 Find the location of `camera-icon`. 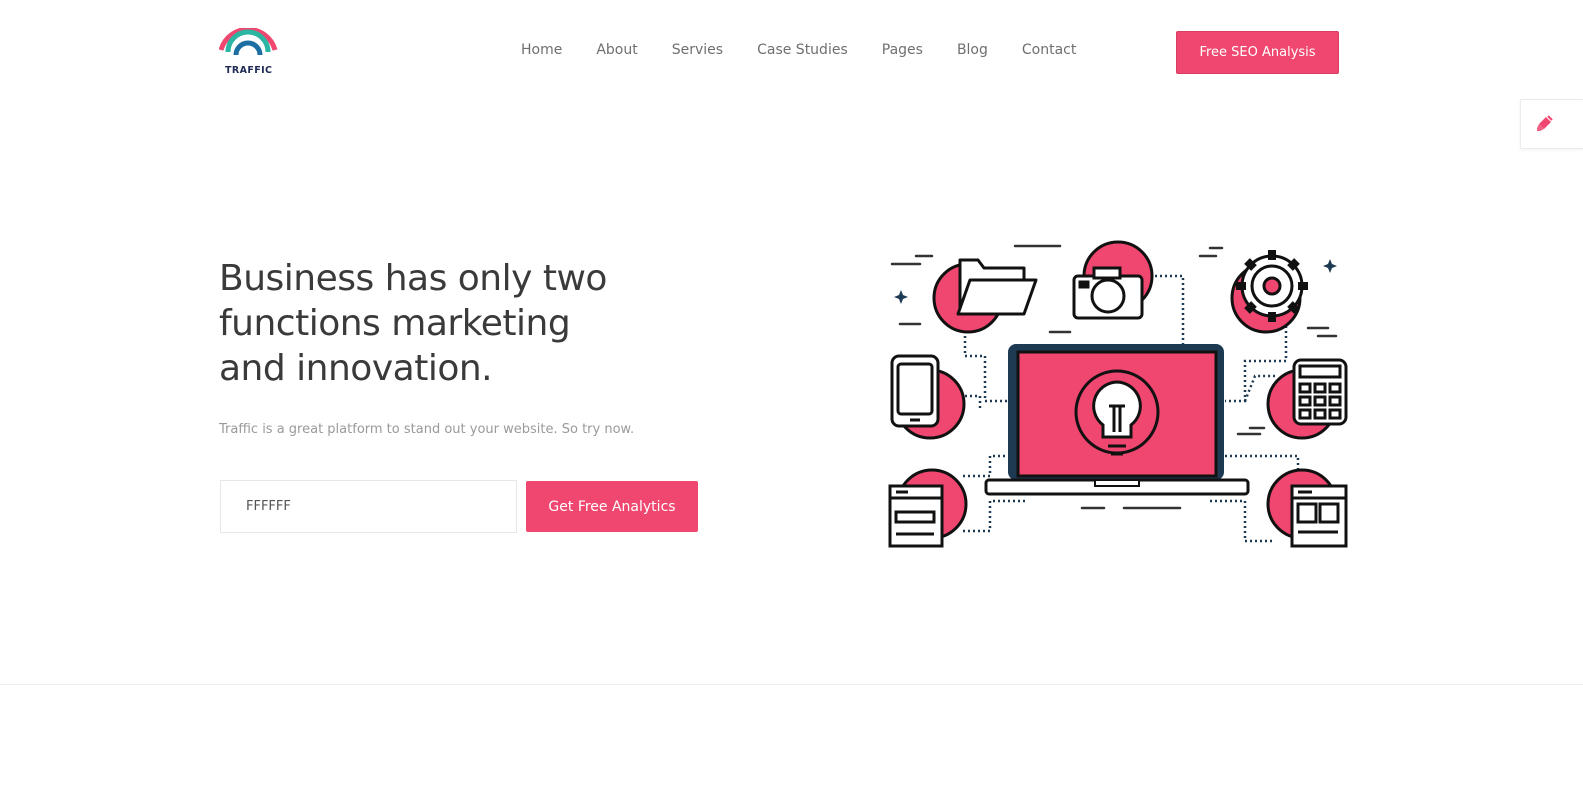

camera-icon is located at coordinates (1108, 293).